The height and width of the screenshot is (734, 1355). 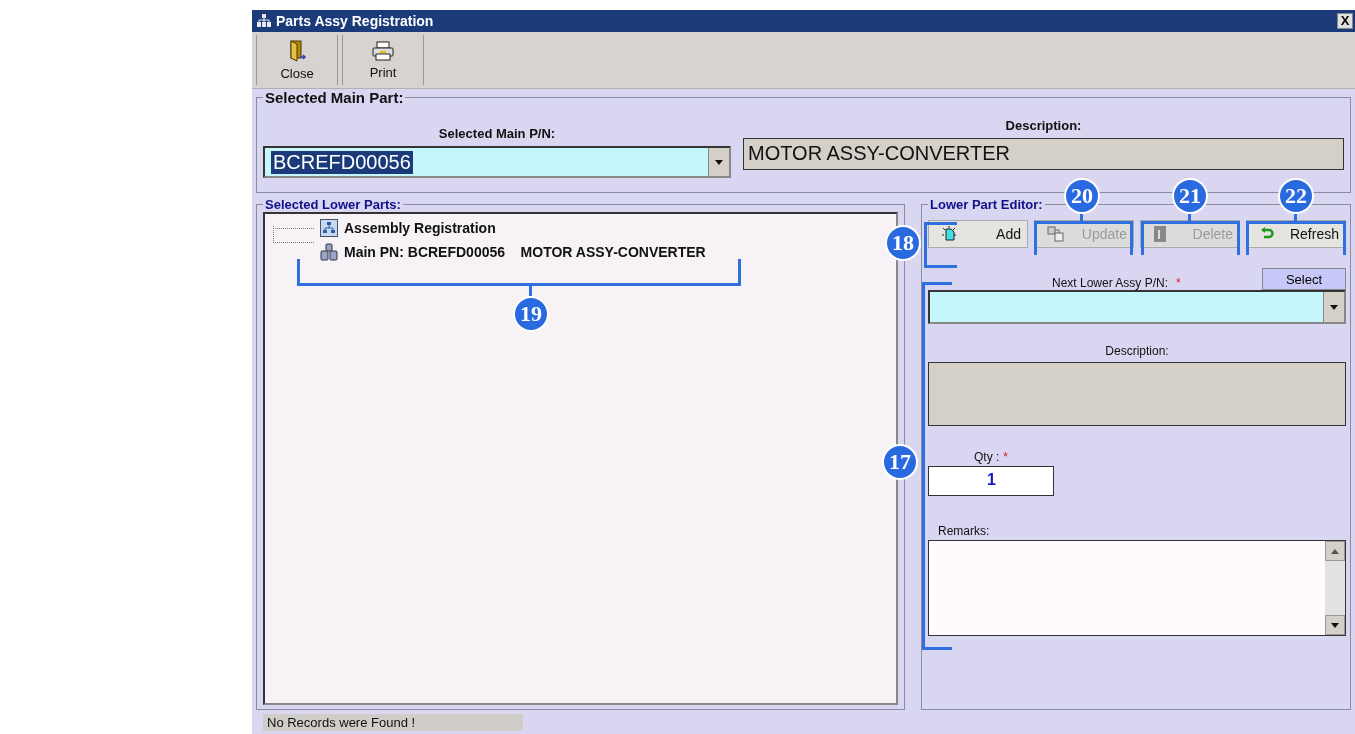 What do you see at coordinates (1304, 279) in the screenshot?
I see `select-button: Select` at bounding box center [1304, 279].